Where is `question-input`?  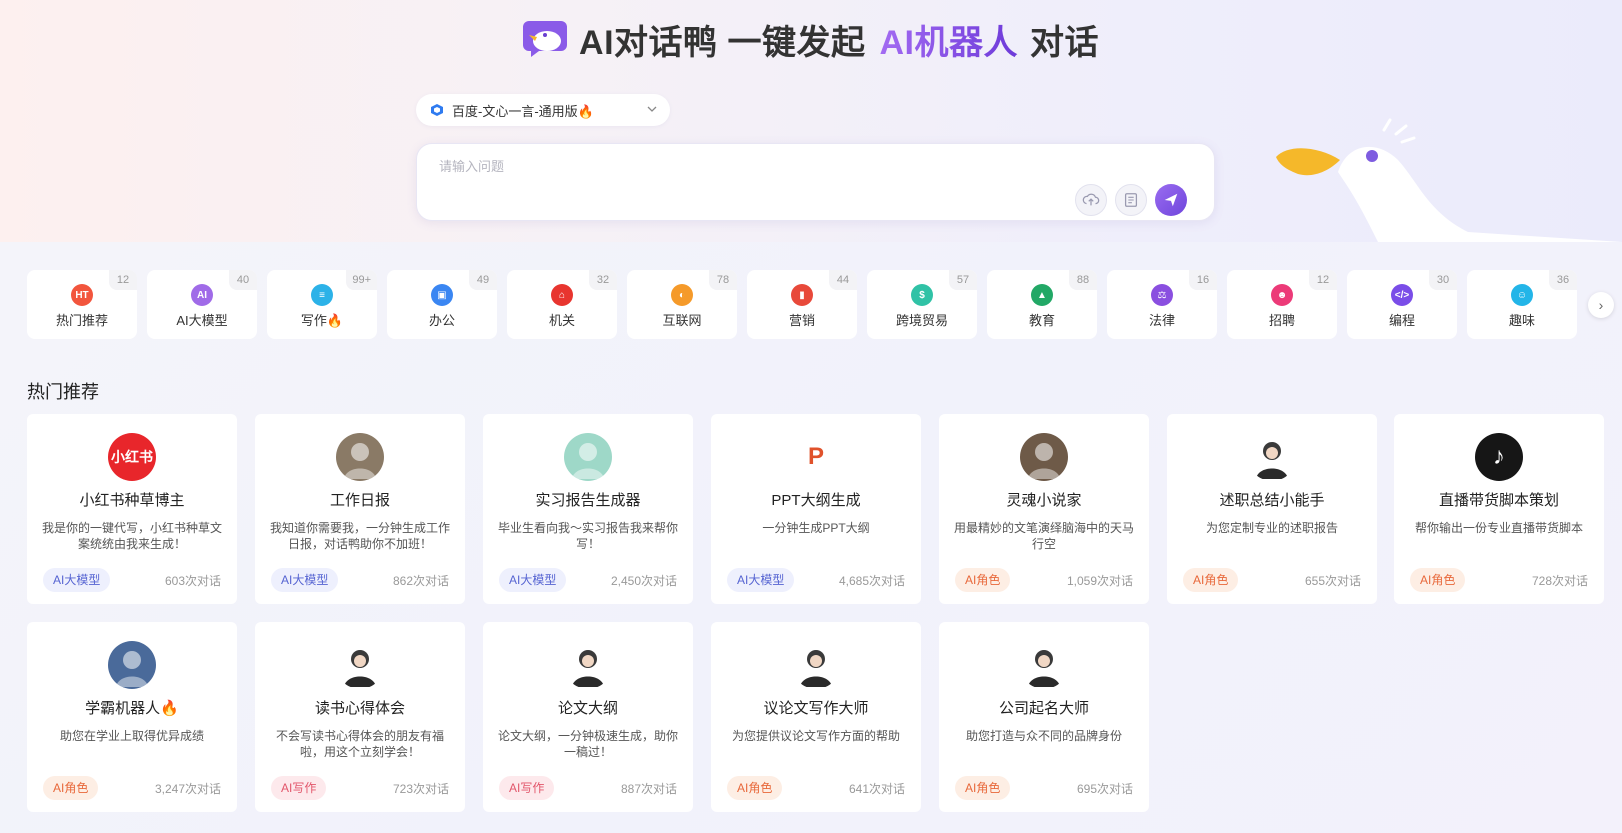
question-input is located at coordinates (739, 171).